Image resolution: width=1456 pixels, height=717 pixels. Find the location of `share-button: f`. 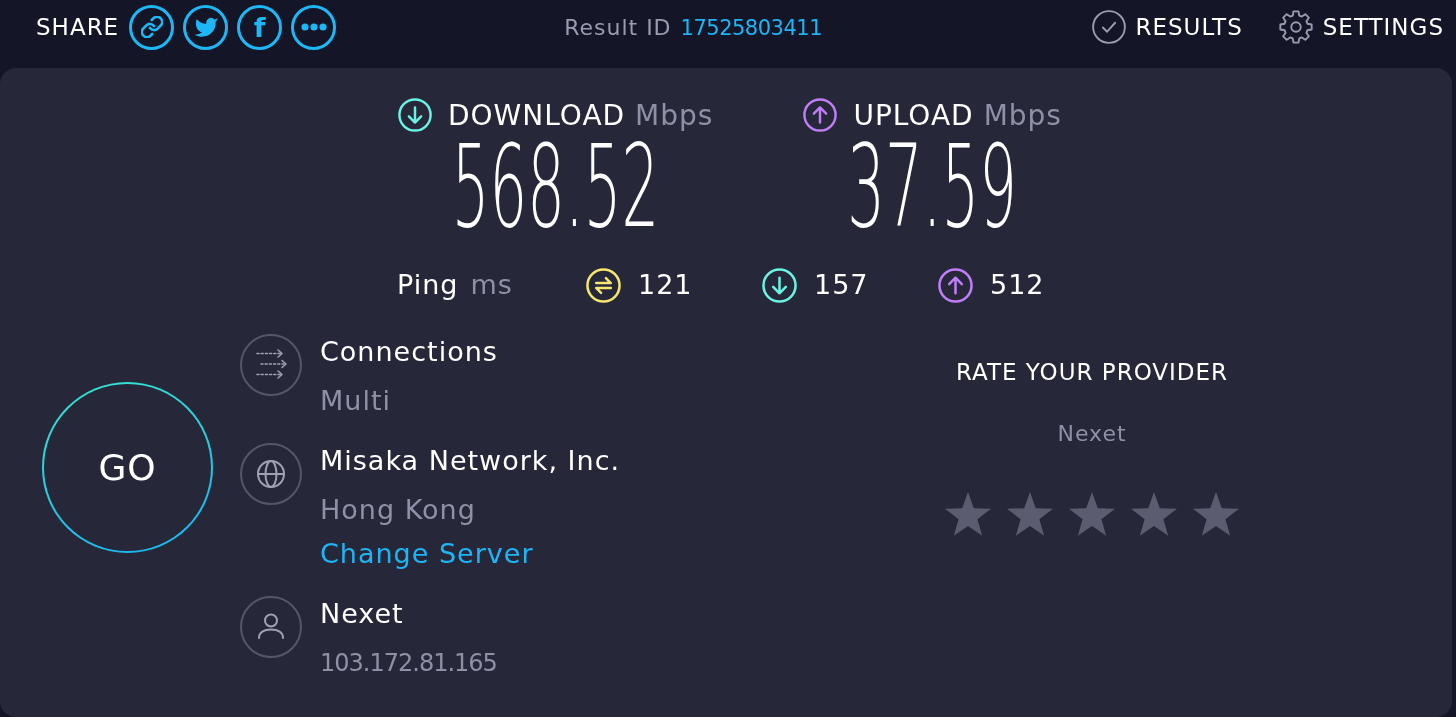

share-button: f is located at coordinates (260, 27).